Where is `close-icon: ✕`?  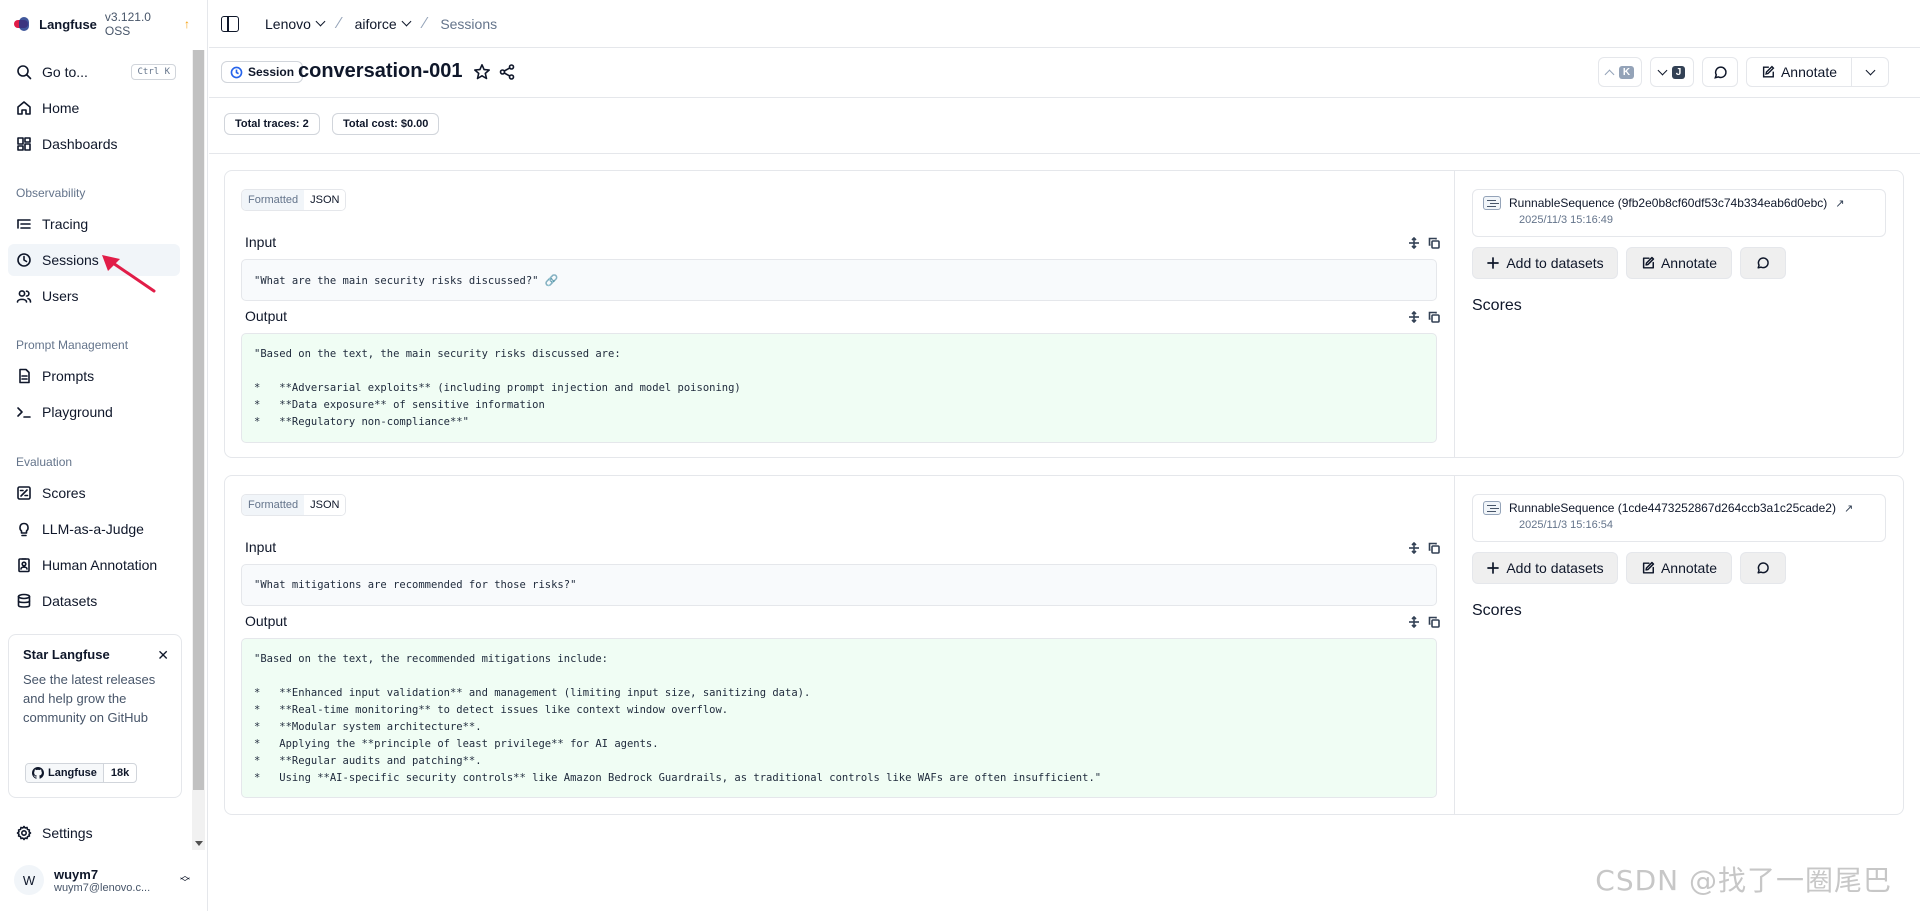
close-icon: ✕ is located at coordinates (163, 655).